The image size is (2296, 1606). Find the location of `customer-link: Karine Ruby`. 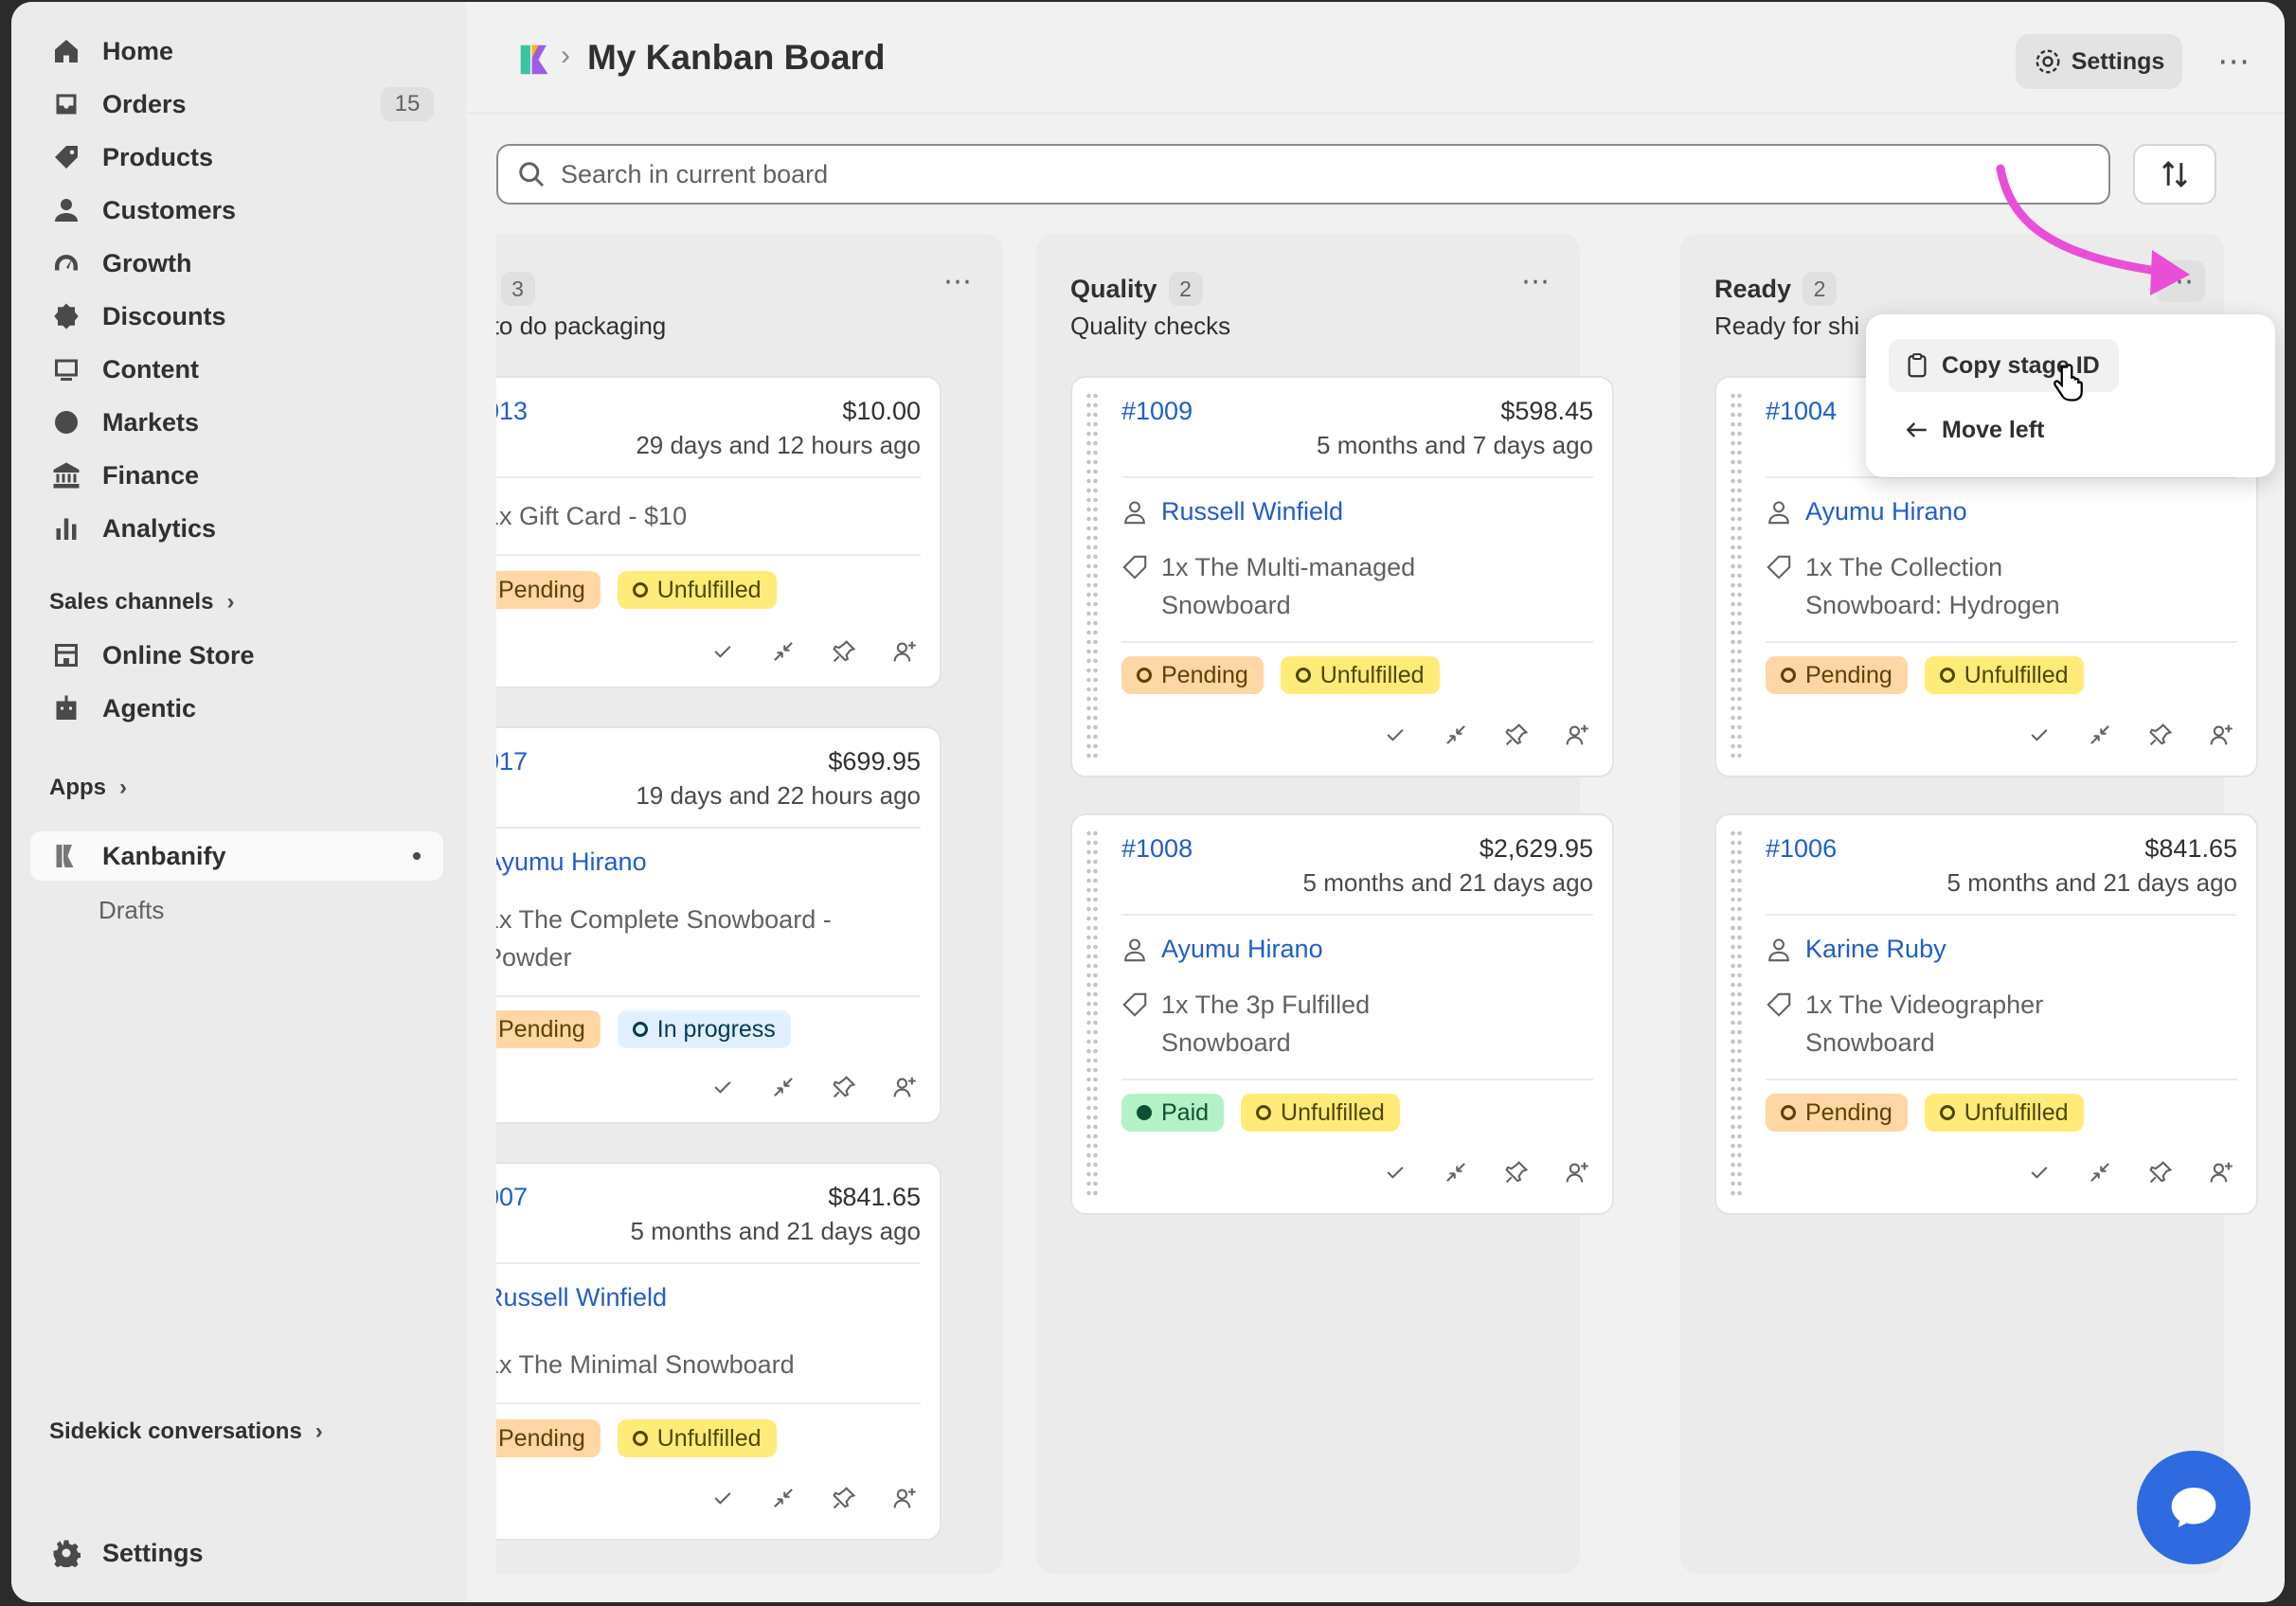

customer-link: Karine Ruby is located at coordinates (1856, 949).